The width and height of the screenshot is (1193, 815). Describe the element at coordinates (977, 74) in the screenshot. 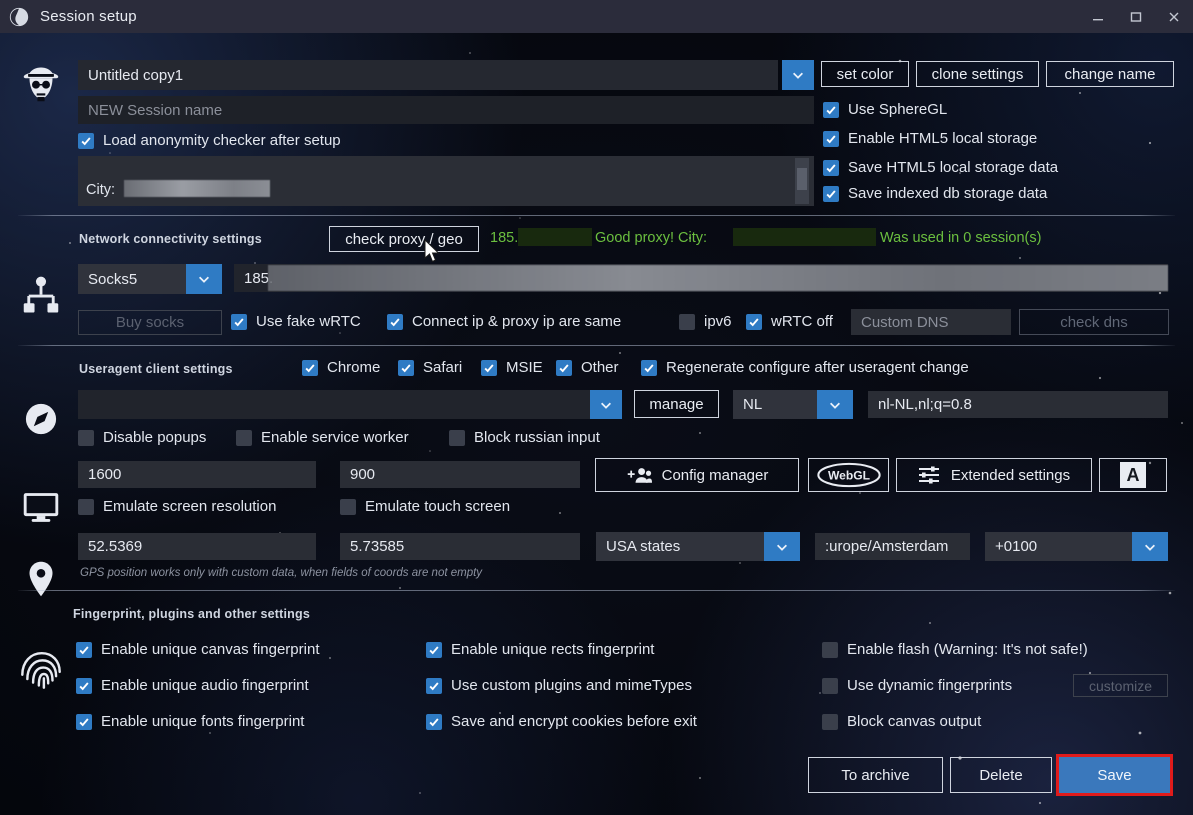

I see `clone-settings-button: clone settings` at that location.